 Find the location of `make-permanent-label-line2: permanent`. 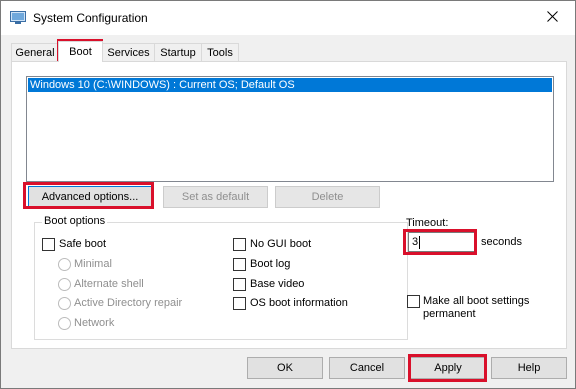

make-permanent-label-line2: permanent is located at coordinates (449, 314).